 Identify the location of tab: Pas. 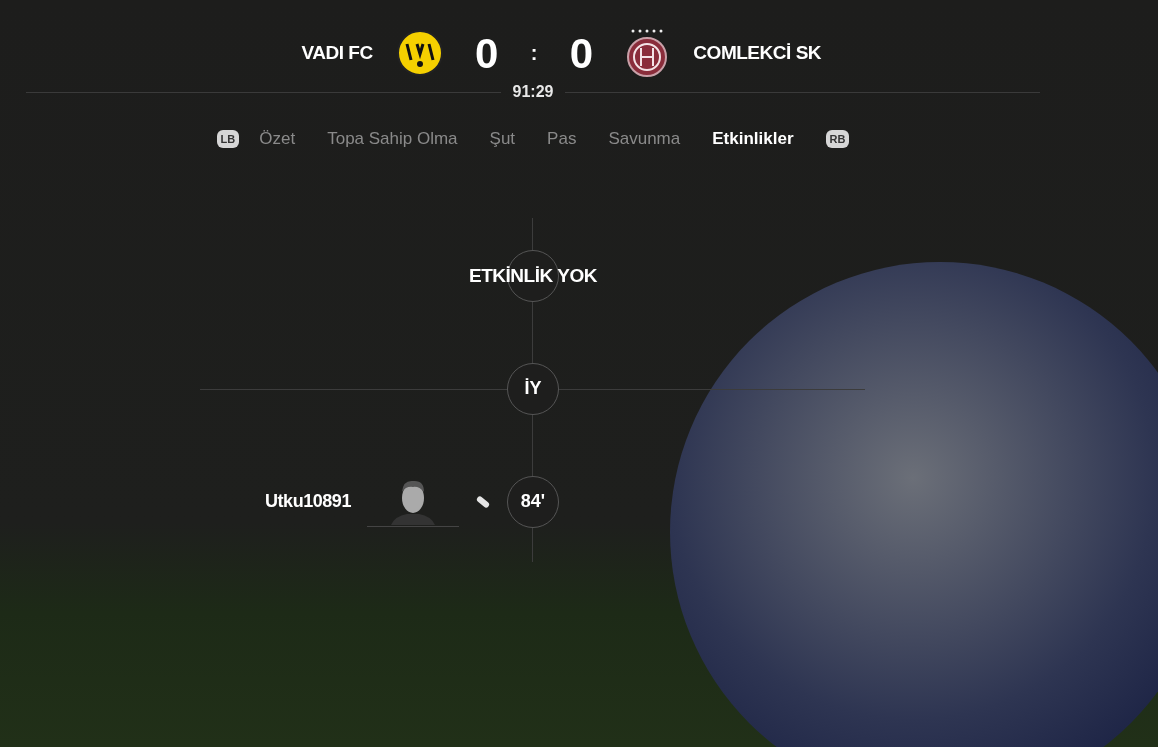
(562, 139).